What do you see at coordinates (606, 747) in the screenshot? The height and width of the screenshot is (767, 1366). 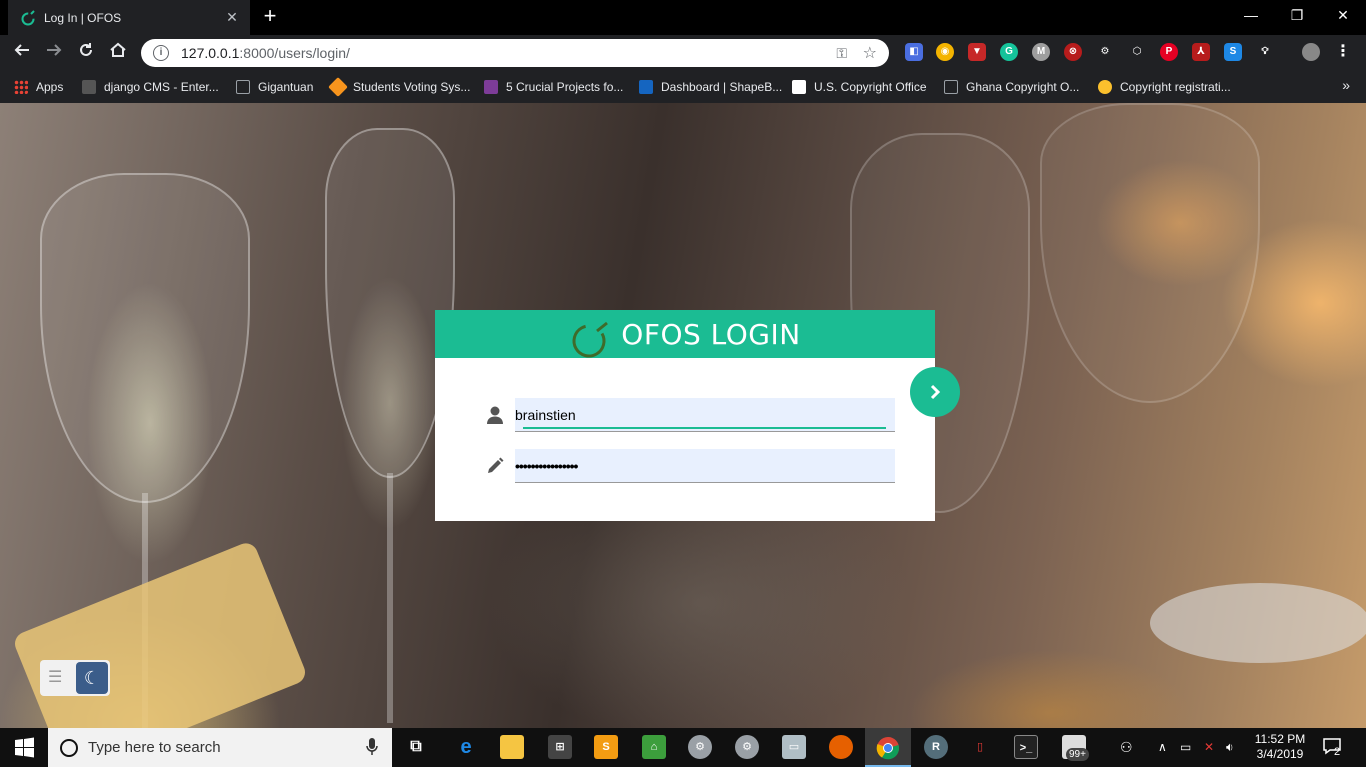 I see `sublime-text-icon: S` at bounding box center [606, 747].